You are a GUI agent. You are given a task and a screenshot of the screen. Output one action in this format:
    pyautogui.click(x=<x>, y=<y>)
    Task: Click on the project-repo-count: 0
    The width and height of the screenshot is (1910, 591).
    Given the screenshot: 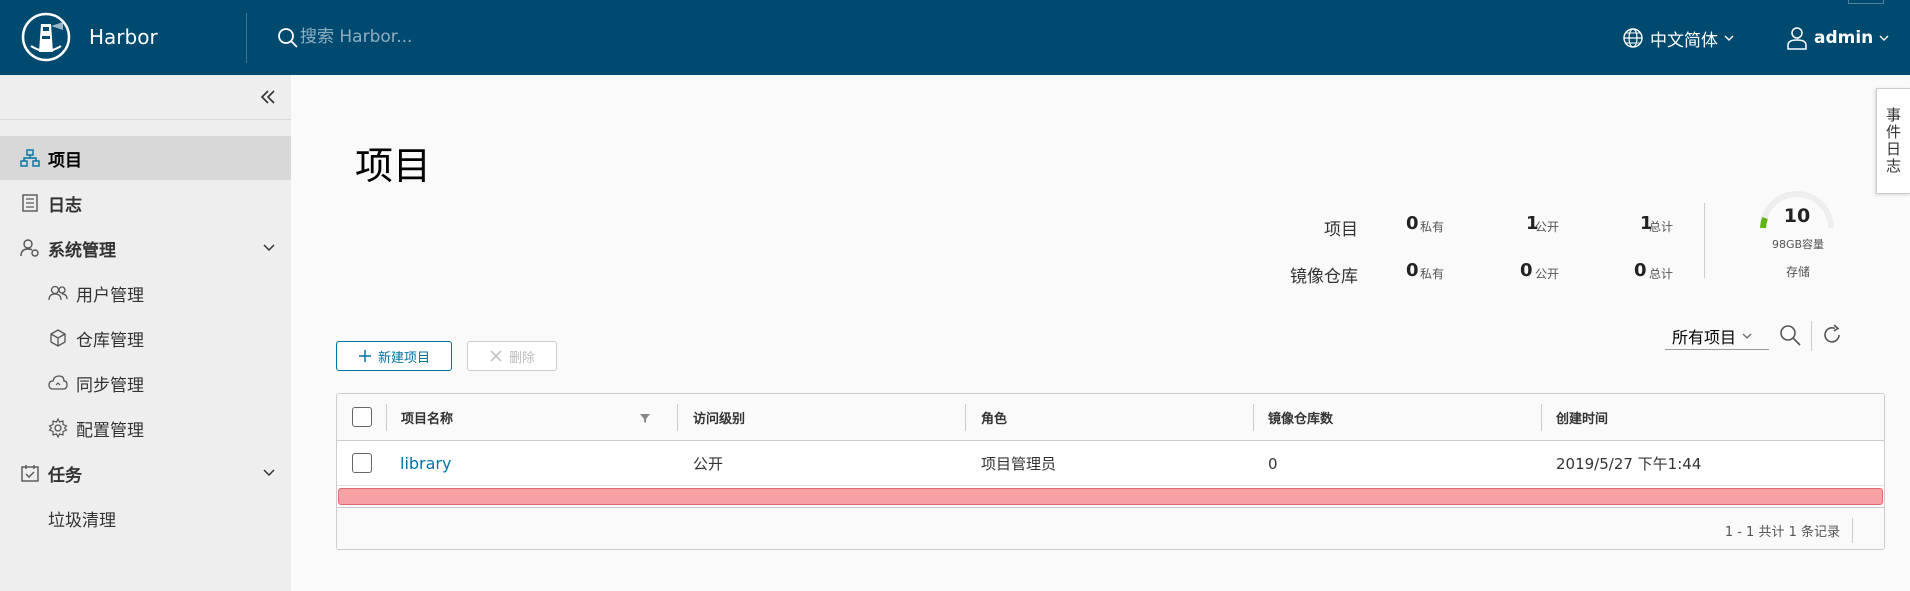 What is the action you would take?
    pyautogui.click(x=1273, y=463)
    